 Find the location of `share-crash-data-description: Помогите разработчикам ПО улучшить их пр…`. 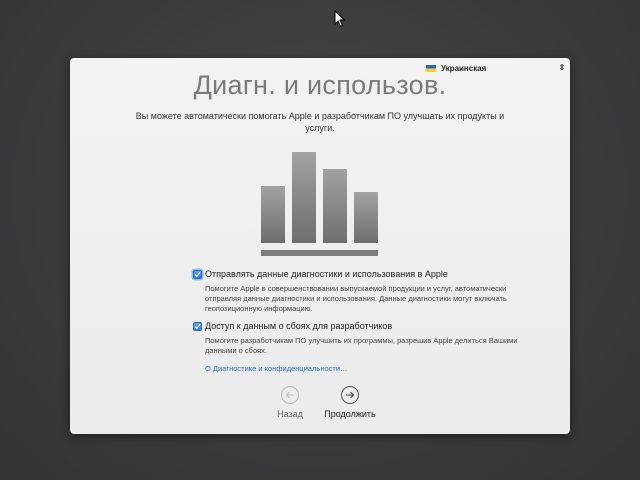

share-crash-data-description: Помогите разработчикам ПО улучшить их пр… is located at coordinates (361, 345).